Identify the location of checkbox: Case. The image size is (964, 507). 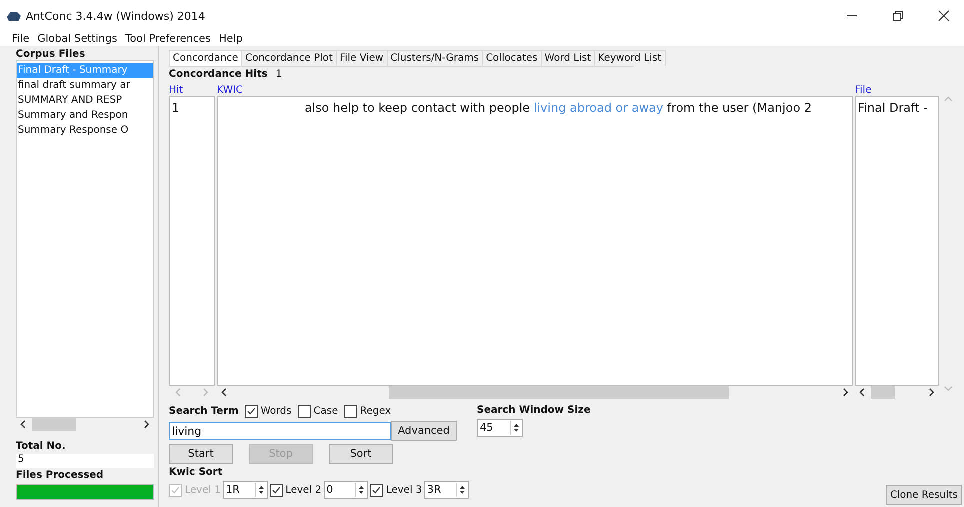
(318, 411).